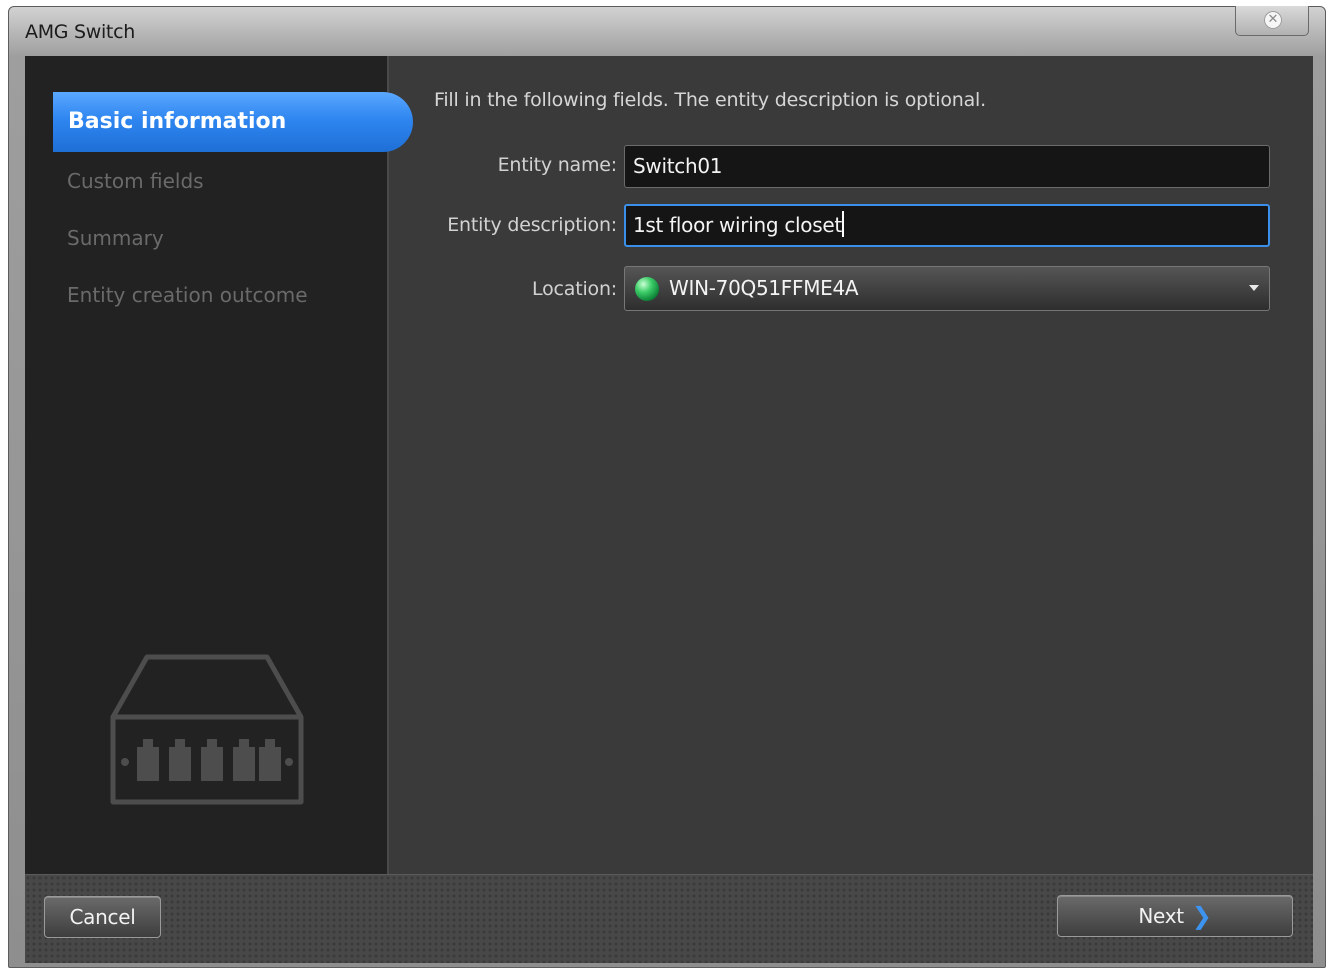  I want to click on location-select: WIN-70Q51FFME4A, so click(947, 288).